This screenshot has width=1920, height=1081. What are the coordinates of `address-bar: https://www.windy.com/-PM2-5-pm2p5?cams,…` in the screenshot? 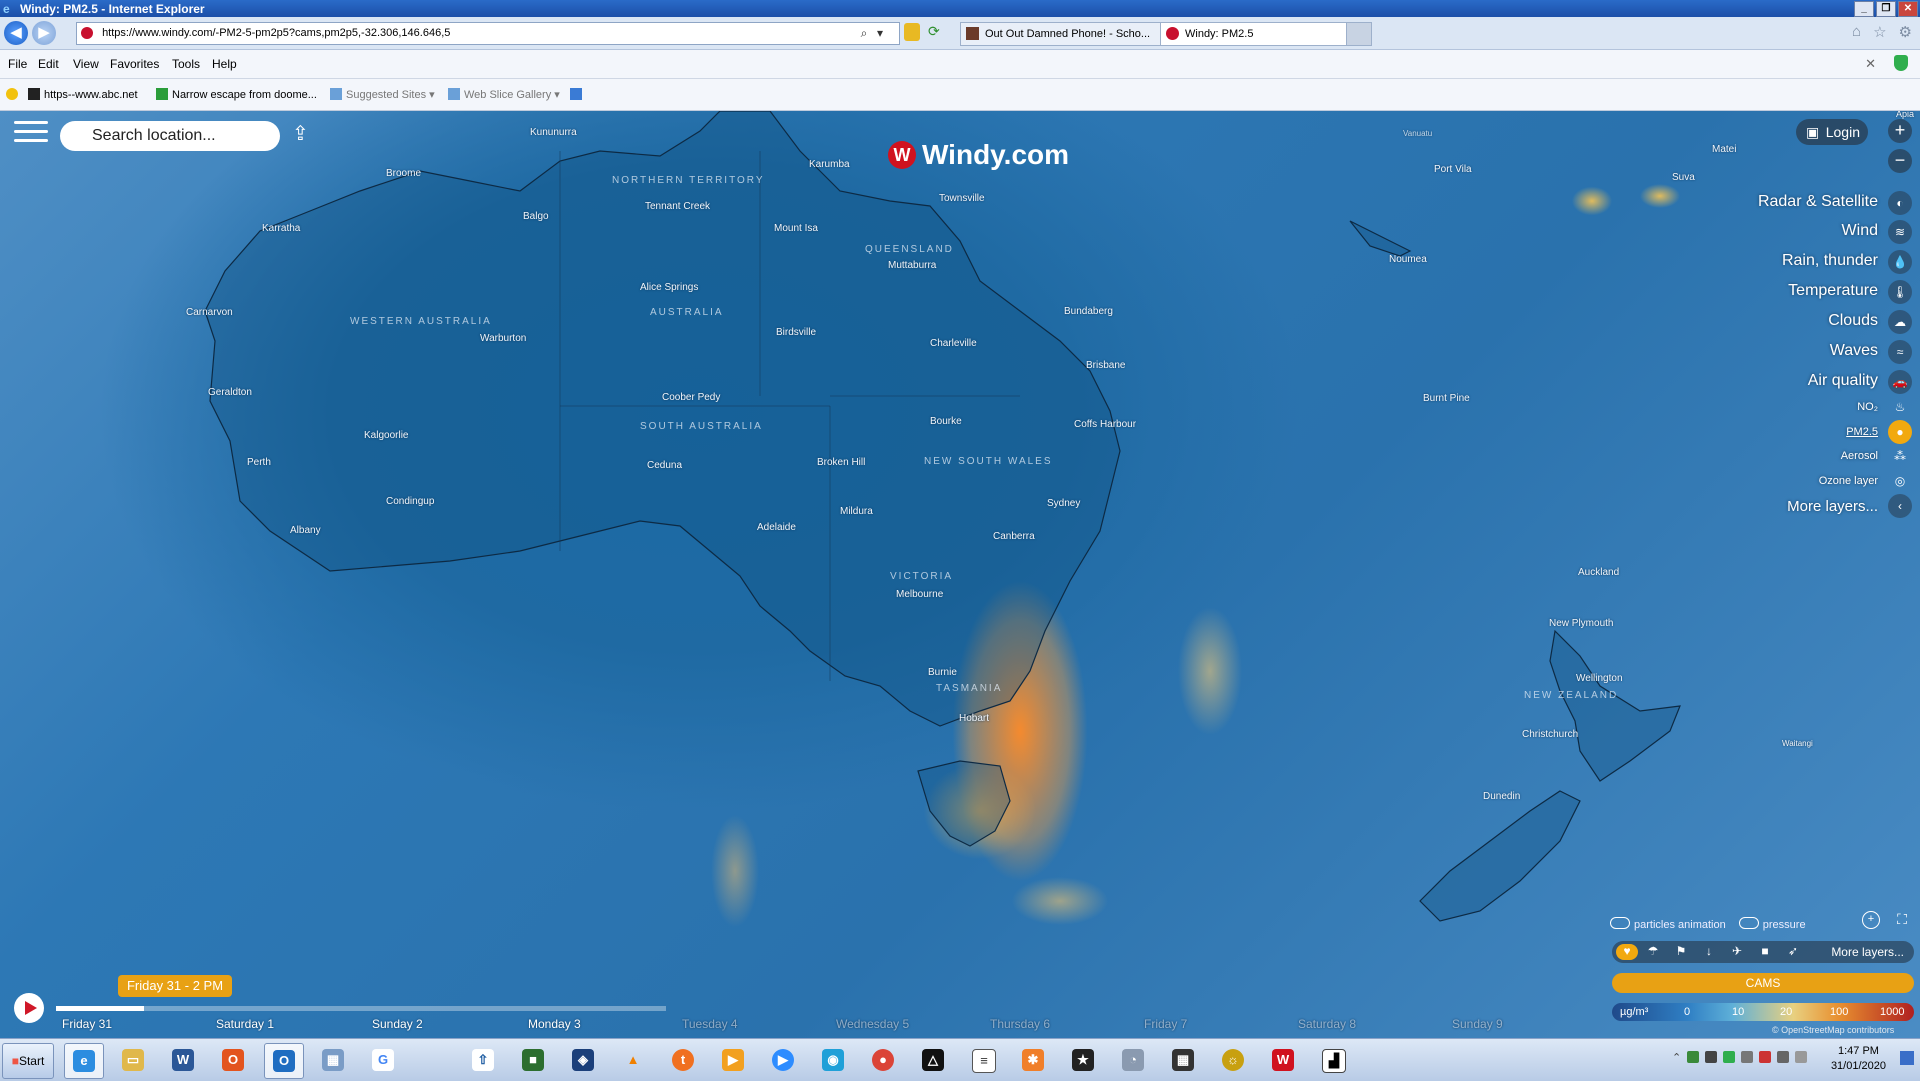 It's located at (488, 33).